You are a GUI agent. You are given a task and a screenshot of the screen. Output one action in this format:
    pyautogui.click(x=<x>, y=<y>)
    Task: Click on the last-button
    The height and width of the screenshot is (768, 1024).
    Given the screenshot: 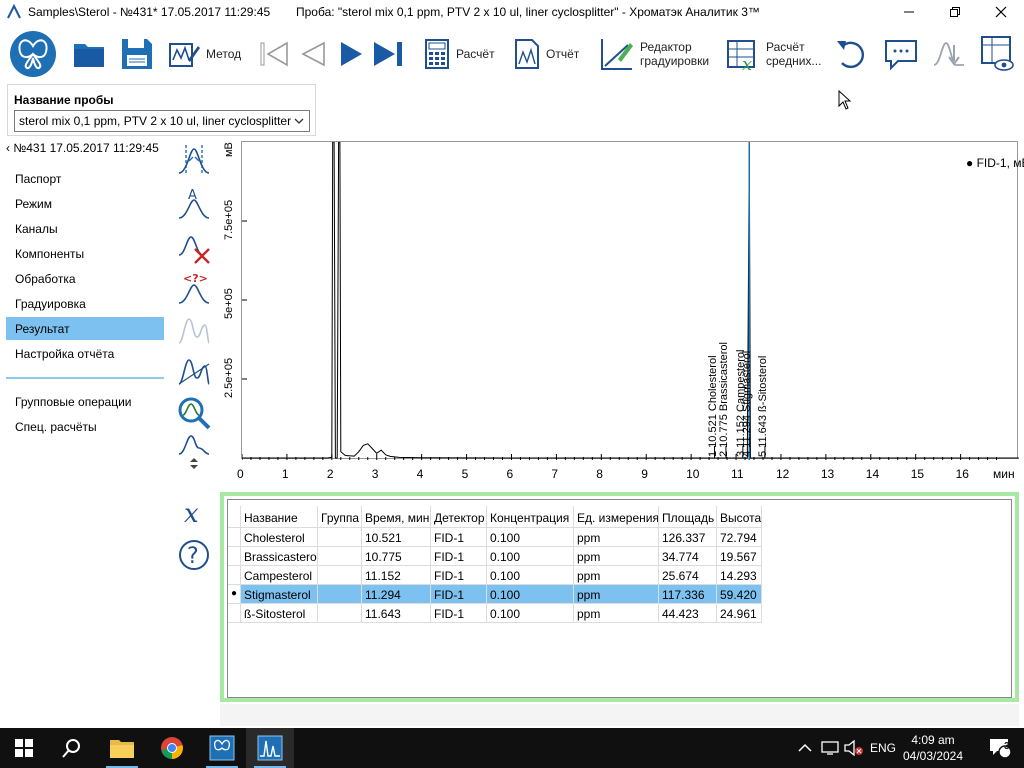 What is the action you would take?
    pyautogui.click(x=389, y=54)
    